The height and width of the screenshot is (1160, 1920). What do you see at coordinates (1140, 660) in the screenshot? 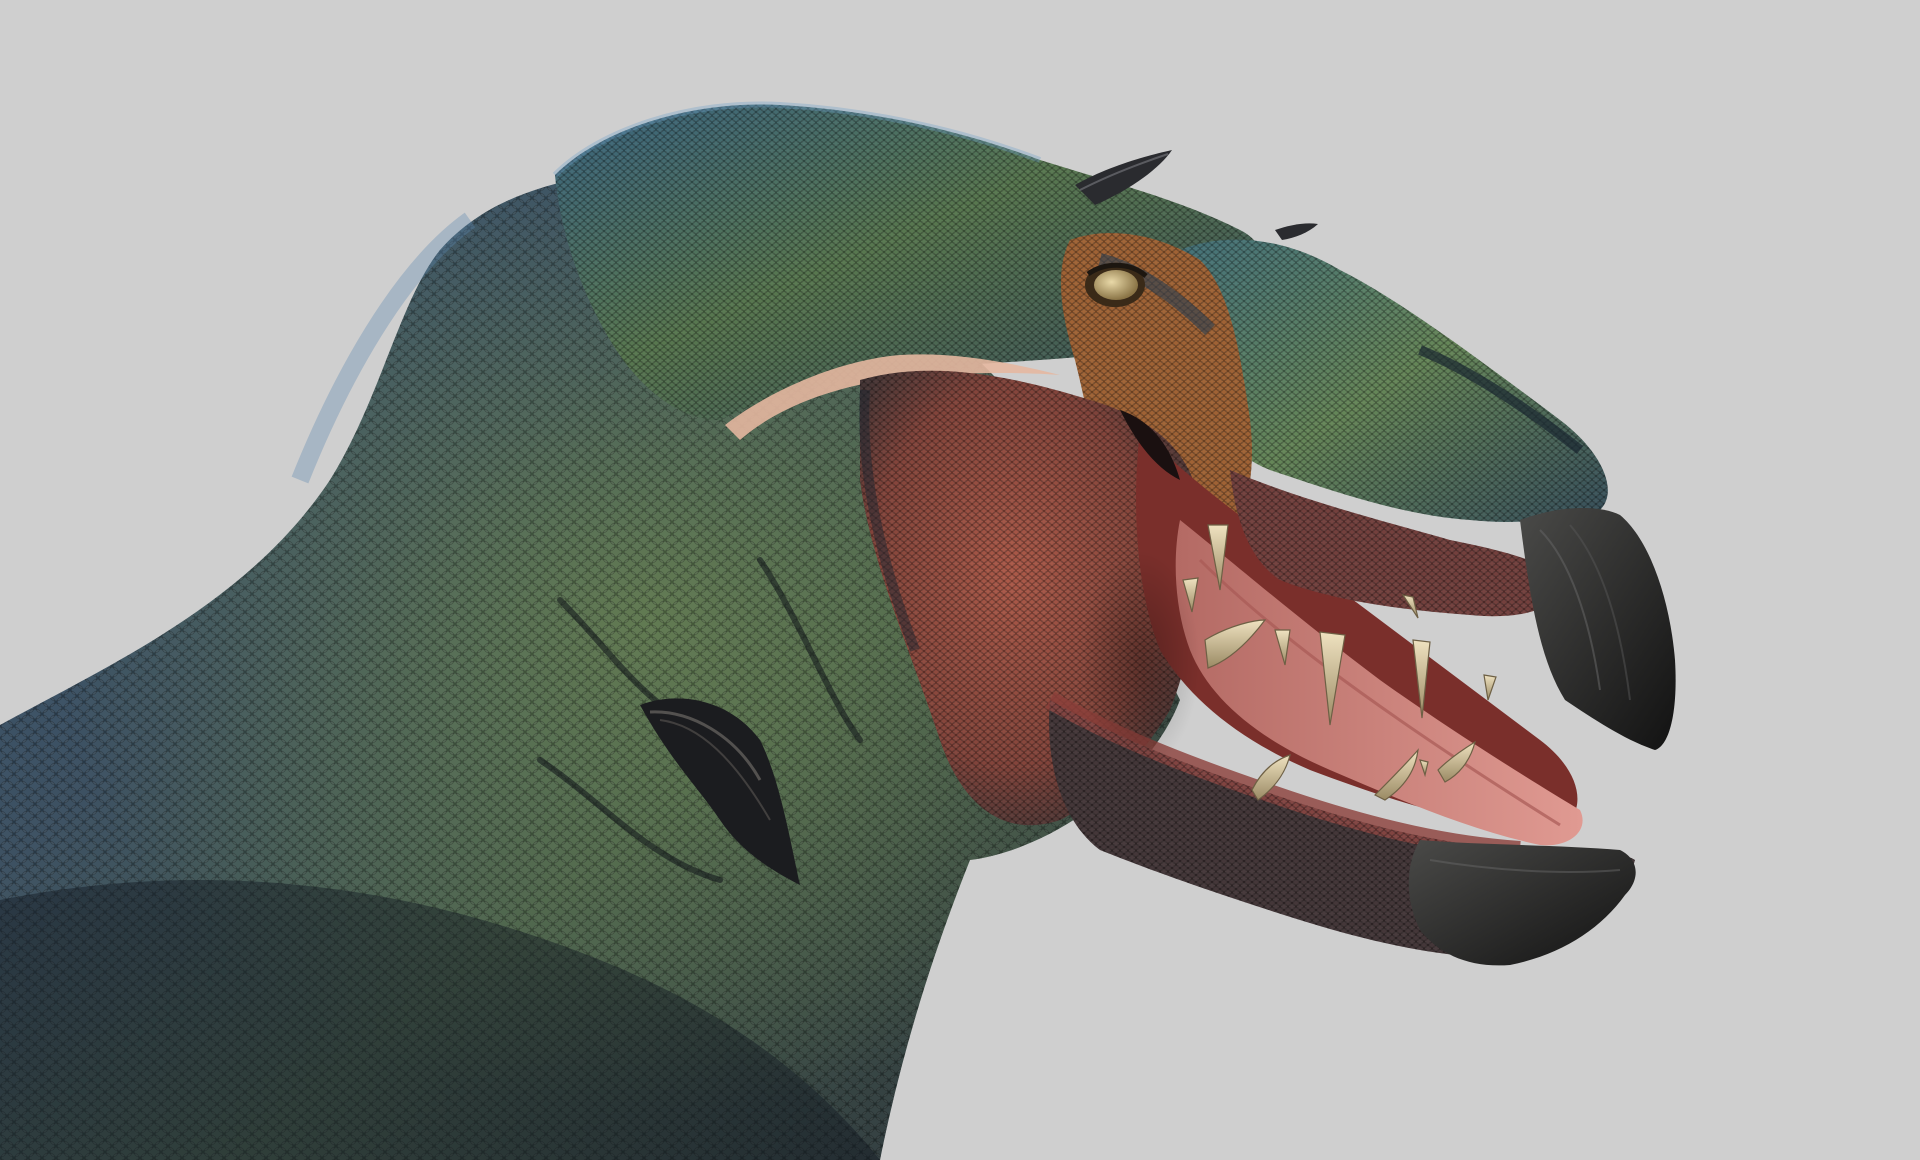
I see `jaw-shadow` at bounding box center [1140, 660].